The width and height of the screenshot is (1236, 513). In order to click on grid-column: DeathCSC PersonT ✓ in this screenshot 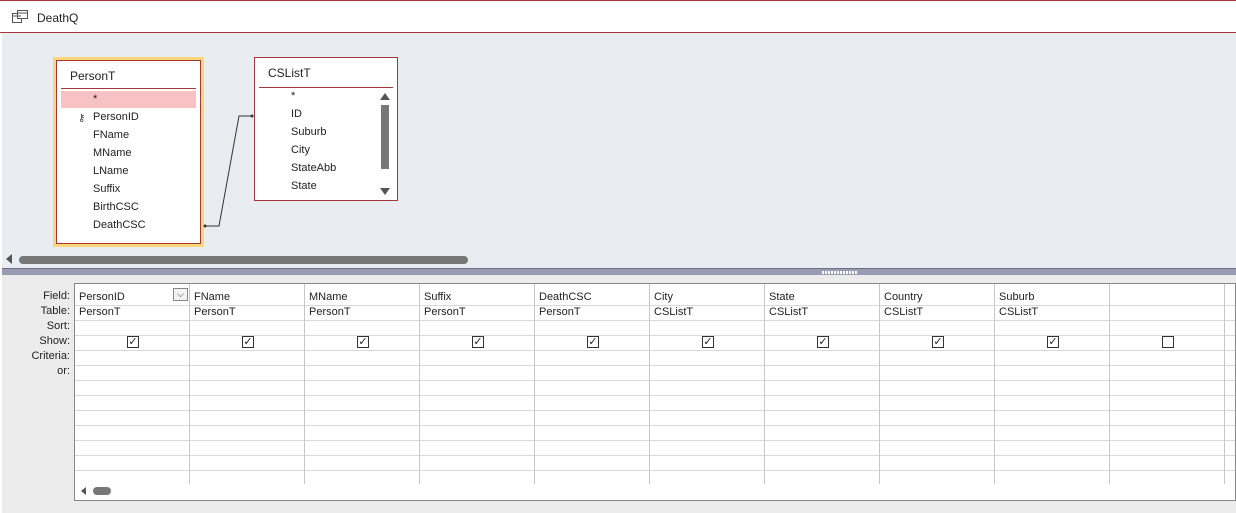, I will do `click(592, 384)`.